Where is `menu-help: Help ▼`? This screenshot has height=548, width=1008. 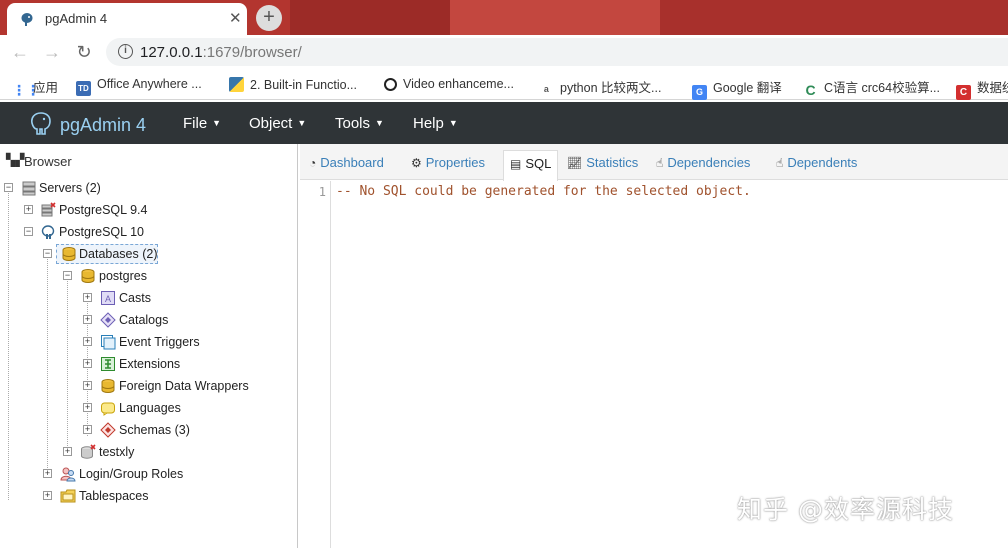
menu-help: Help ▼ is located at coordinates (435, 123).